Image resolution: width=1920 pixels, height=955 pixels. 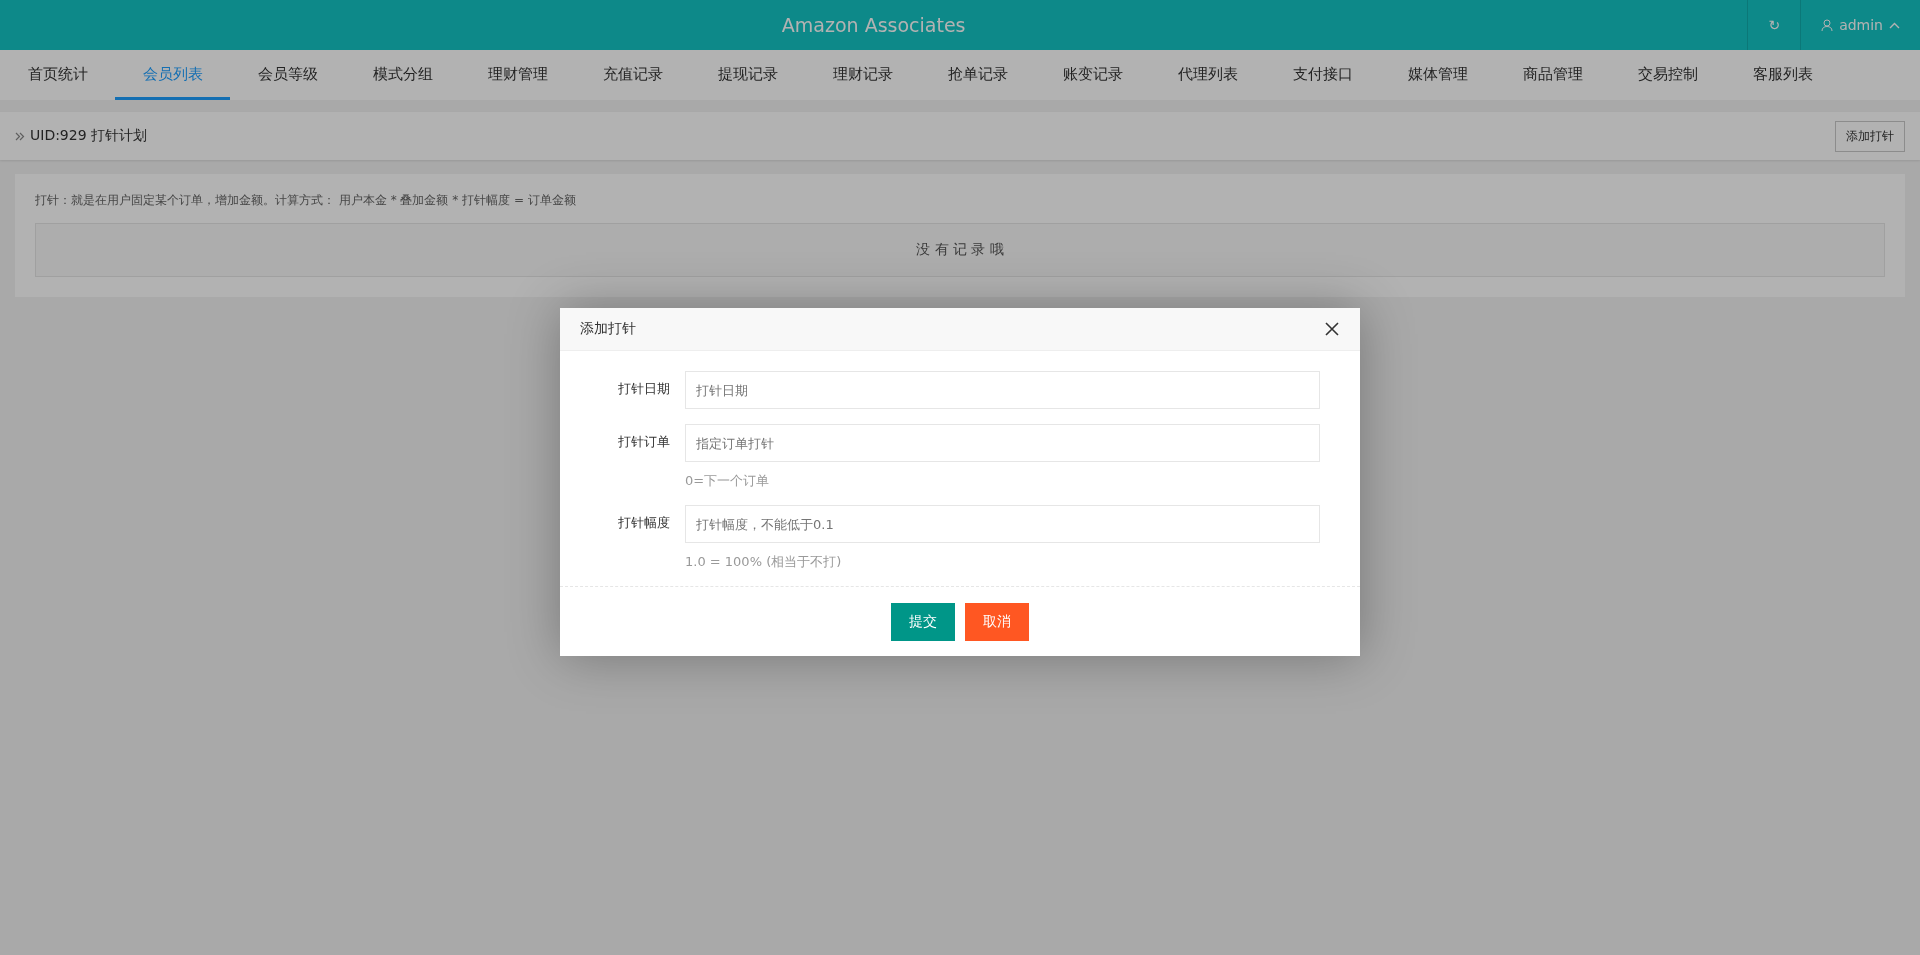 What do you see at coordinates (1002, 524) in the screenshot?
I see `input-field: 打针幅度，不能低于0.1` at bounding box center [1002, 524].